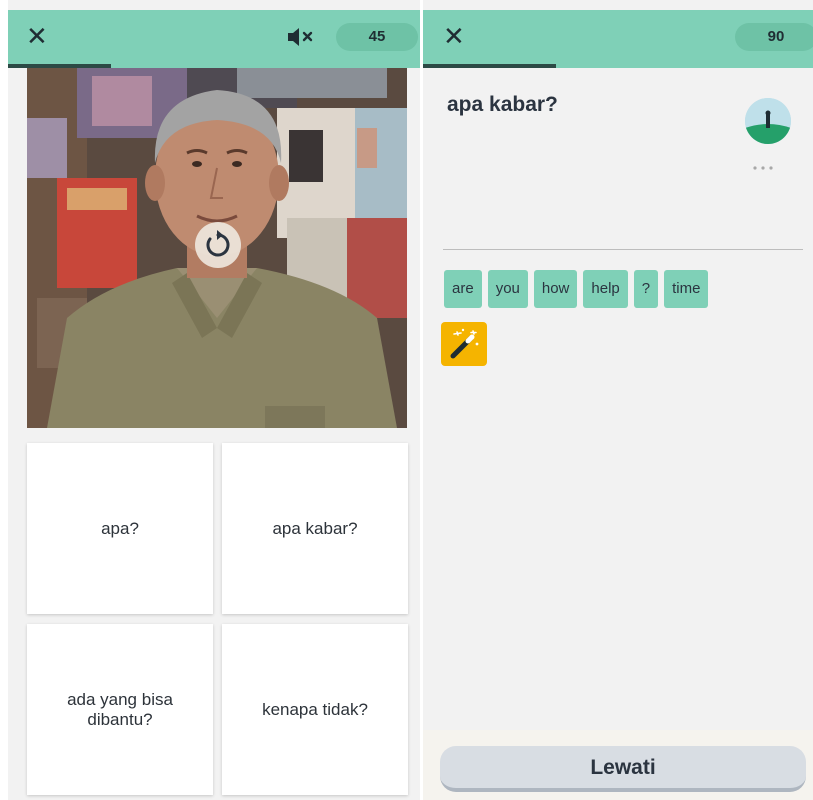 Image resolution: width=813 pixels, height=800 pixels. I want to click on footer-bar: Lewati, so click(618, 765).